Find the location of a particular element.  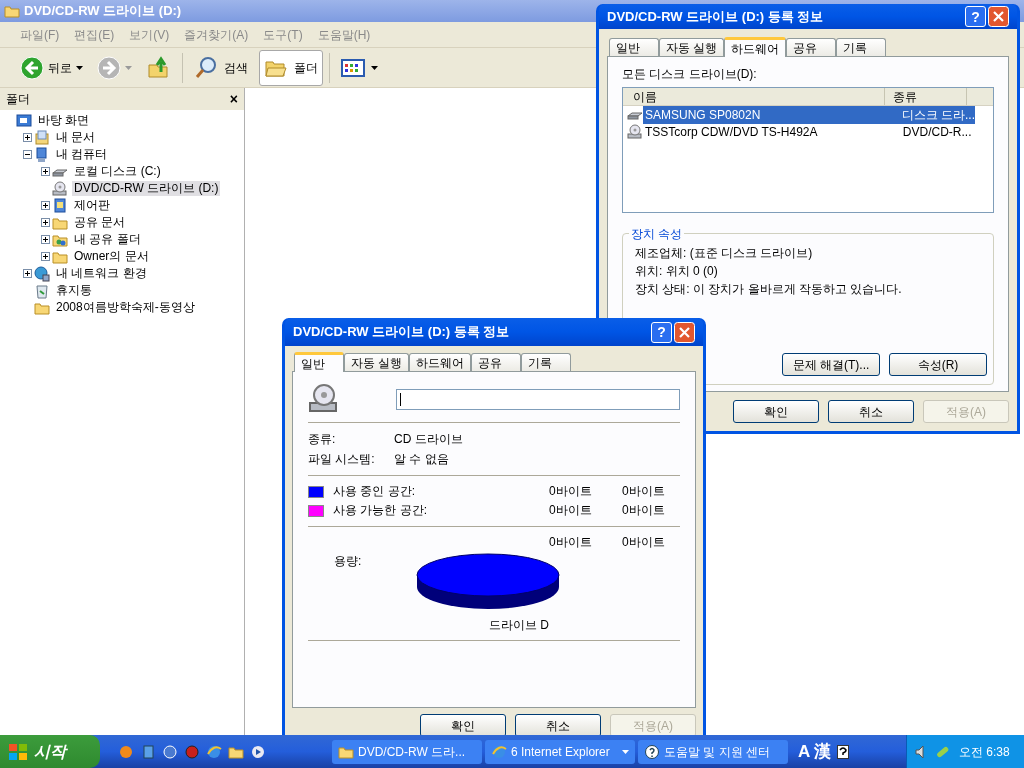

taskbar-button: 도움말 및 지원 센터 is located at coordinates (713, 751).